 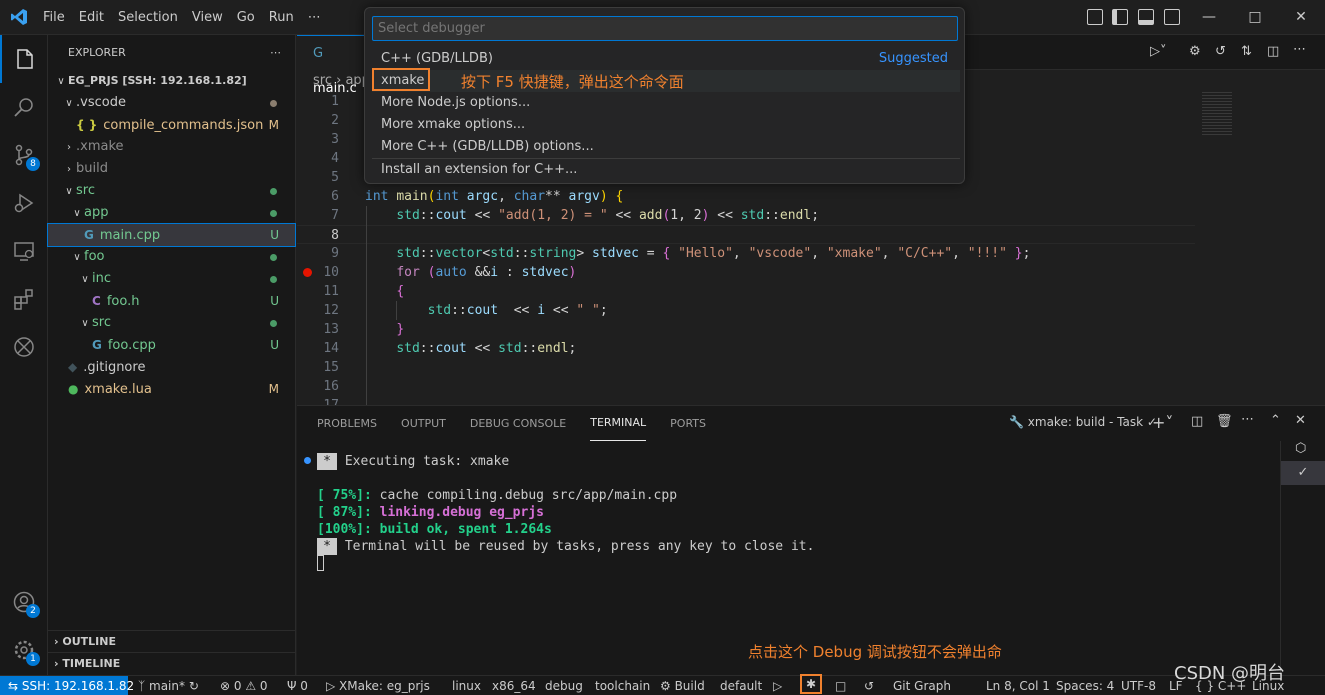 What do you see at coordinates (1197, 421) in the screenshot?
I see `split-terminal-icon: ◫` at bounding box center [1197, 421].